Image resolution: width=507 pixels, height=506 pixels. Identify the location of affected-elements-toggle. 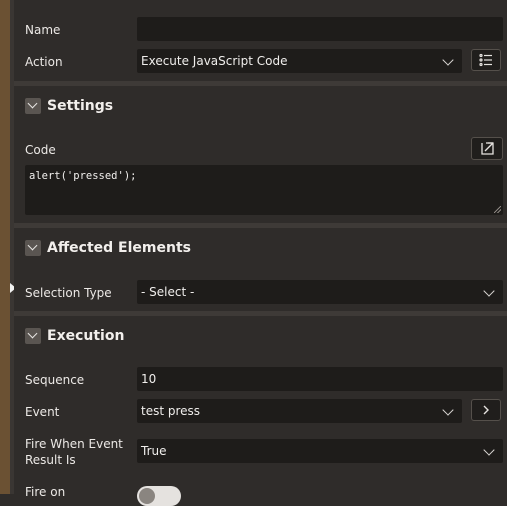
(33, 248).